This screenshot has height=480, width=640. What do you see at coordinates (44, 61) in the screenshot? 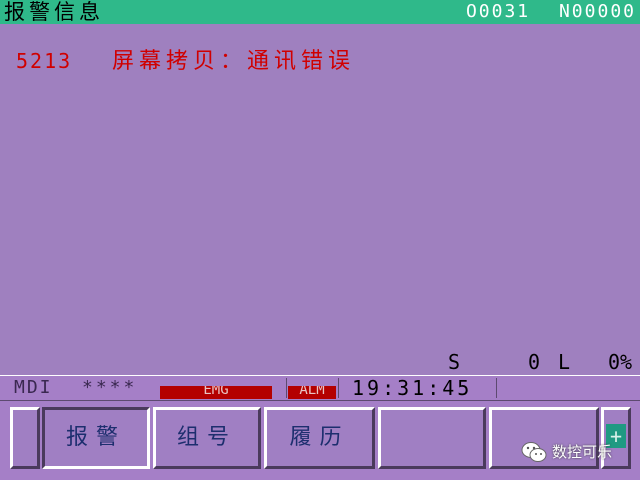
I see `alarm-code: 5213` at bounding box center [44, 61].